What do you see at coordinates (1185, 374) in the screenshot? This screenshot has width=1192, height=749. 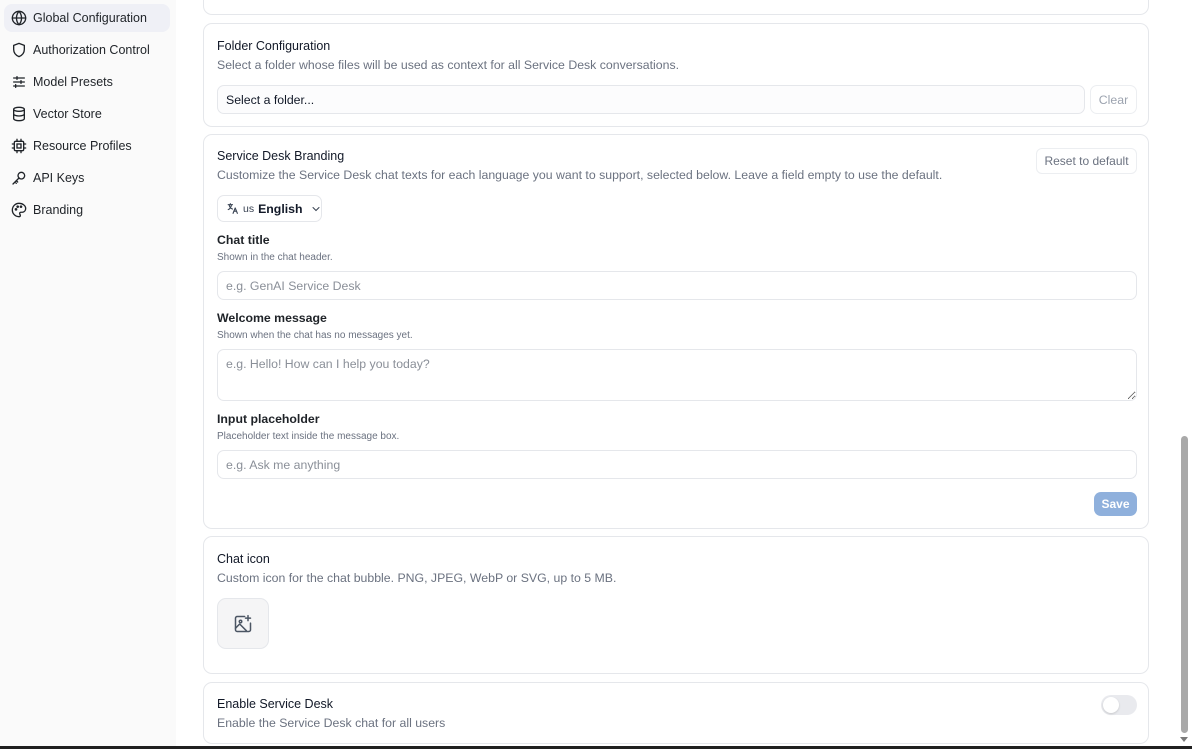 I see `scrollbar` at bounding box center [1185, 374].